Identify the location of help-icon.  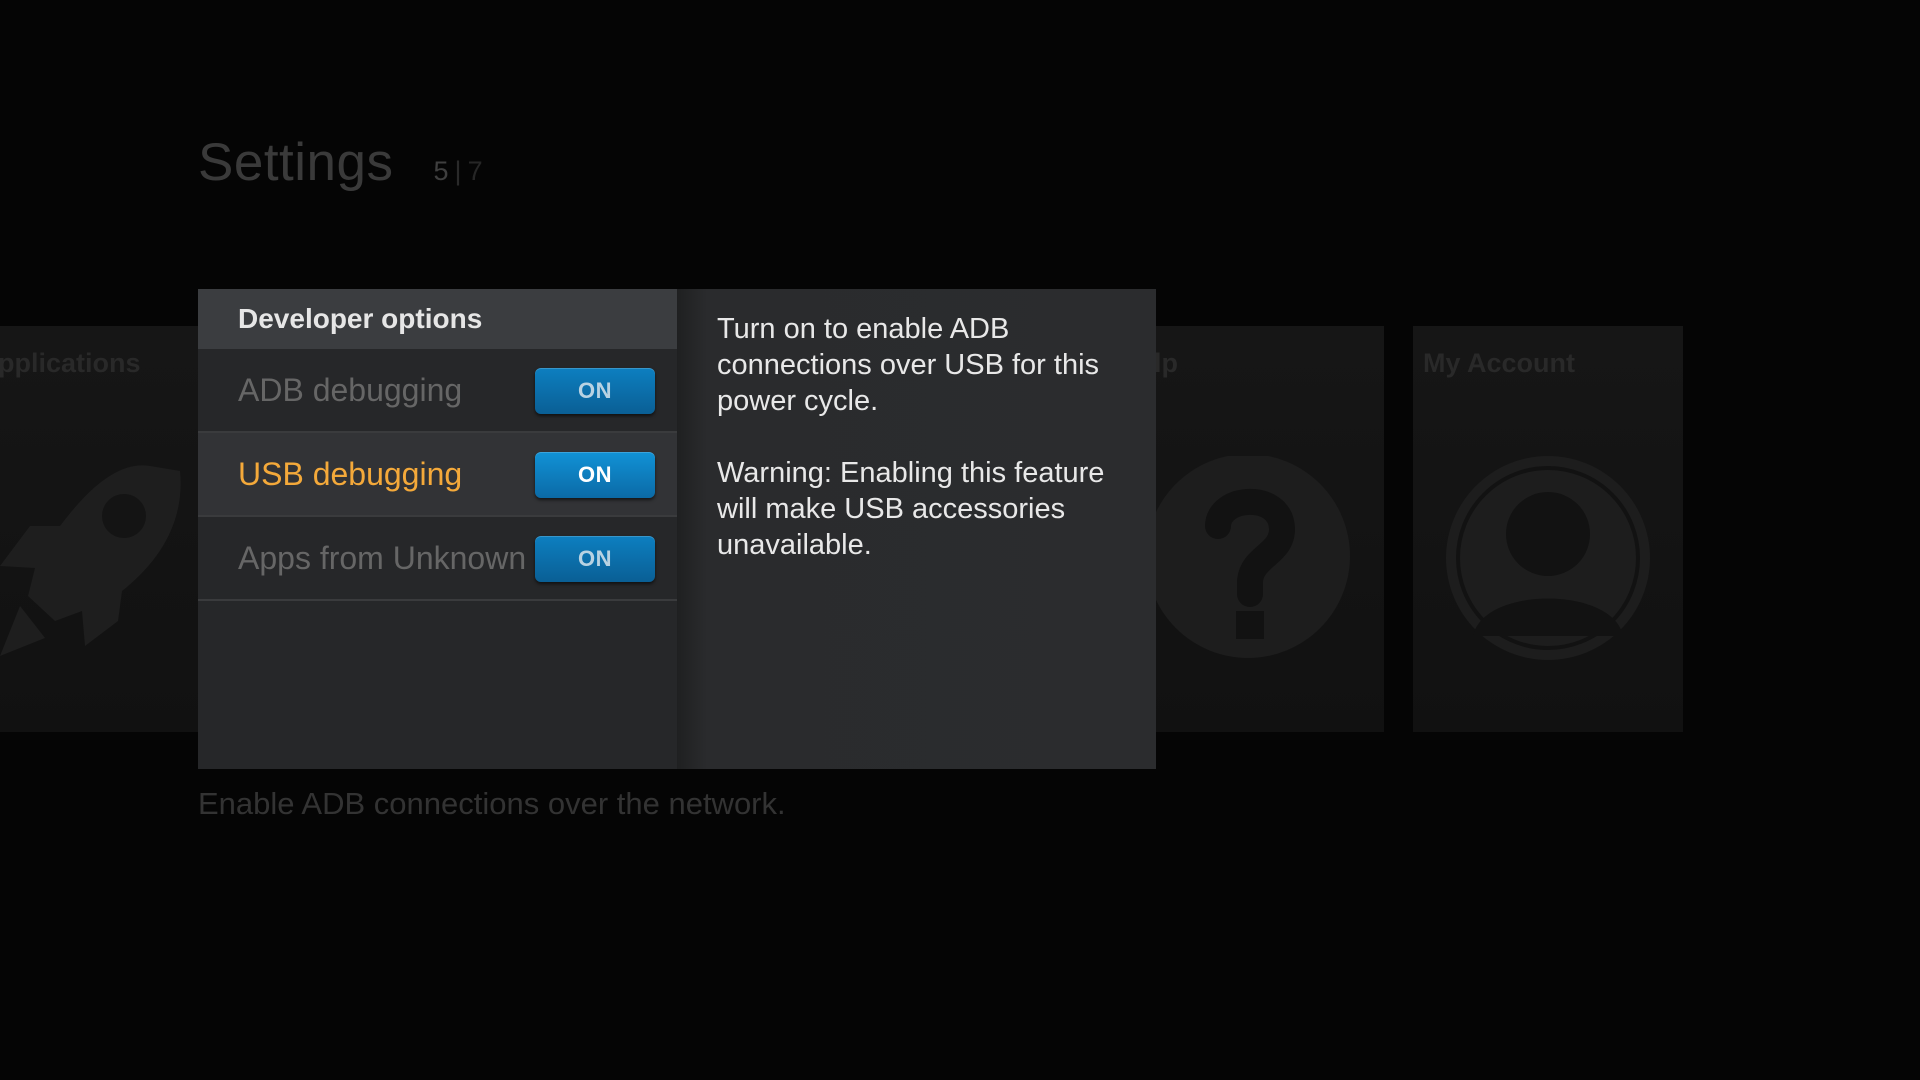
(1248, 557).